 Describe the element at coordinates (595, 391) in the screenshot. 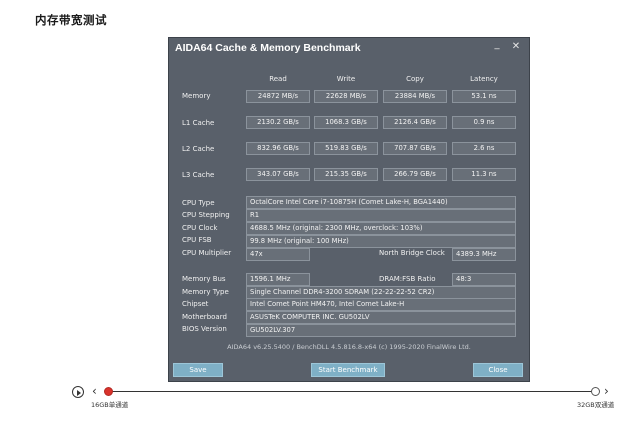

I see `slider-end-marker` at that location.